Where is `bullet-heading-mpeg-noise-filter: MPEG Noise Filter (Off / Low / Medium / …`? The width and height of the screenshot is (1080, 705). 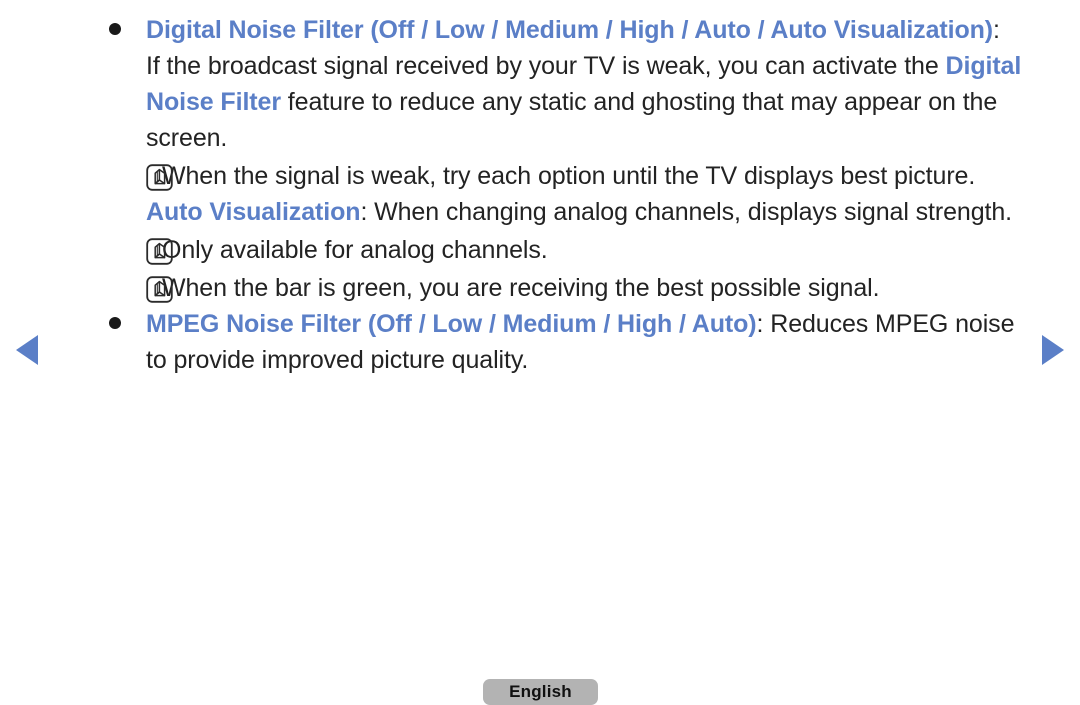 bullet-heading-mpeg-noise-filter: MPEG Noise Filter (Off / Low / Medium / … is located at coordinates (588, 342).